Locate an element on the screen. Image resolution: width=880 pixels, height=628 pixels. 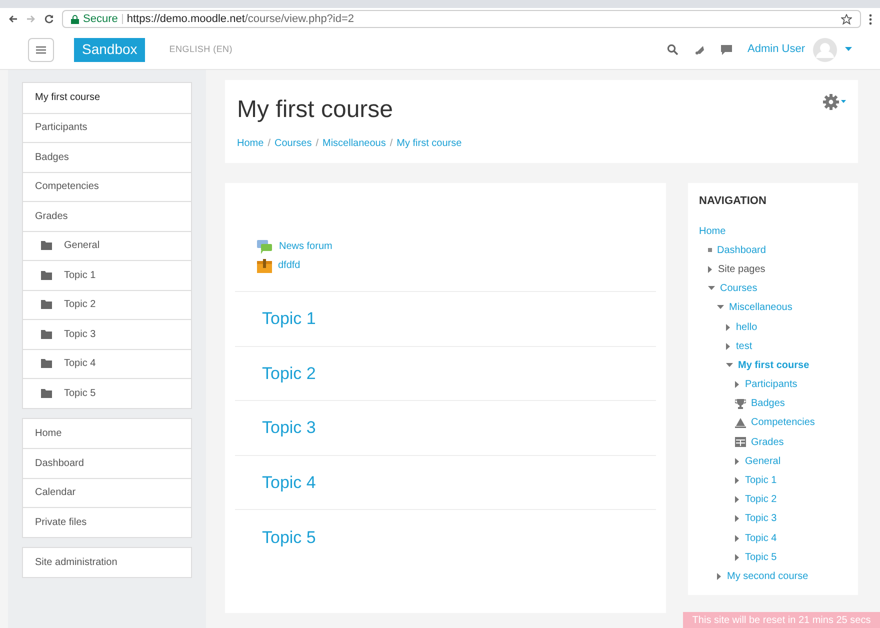
secure-label: Secure is located at coordinates (100, 19).